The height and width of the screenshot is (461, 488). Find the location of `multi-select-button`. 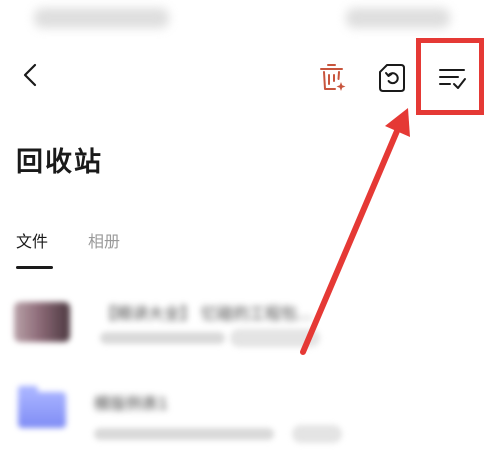

multi-select-button is located at coordinates (452, 78).